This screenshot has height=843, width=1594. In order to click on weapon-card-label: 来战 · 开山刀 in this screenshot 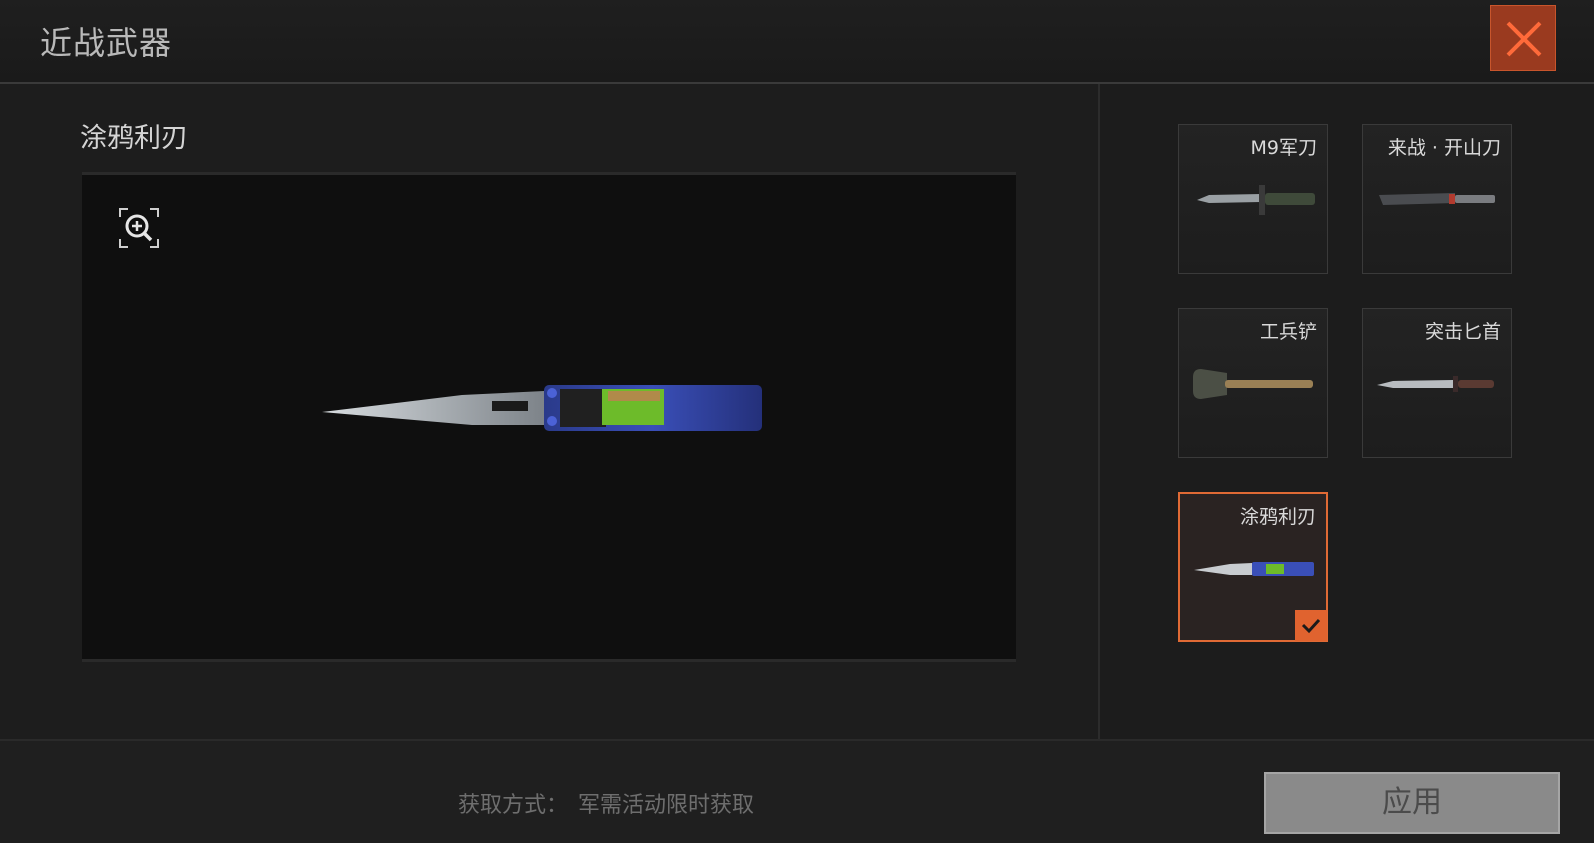, I will do `click(1444, 148)`.